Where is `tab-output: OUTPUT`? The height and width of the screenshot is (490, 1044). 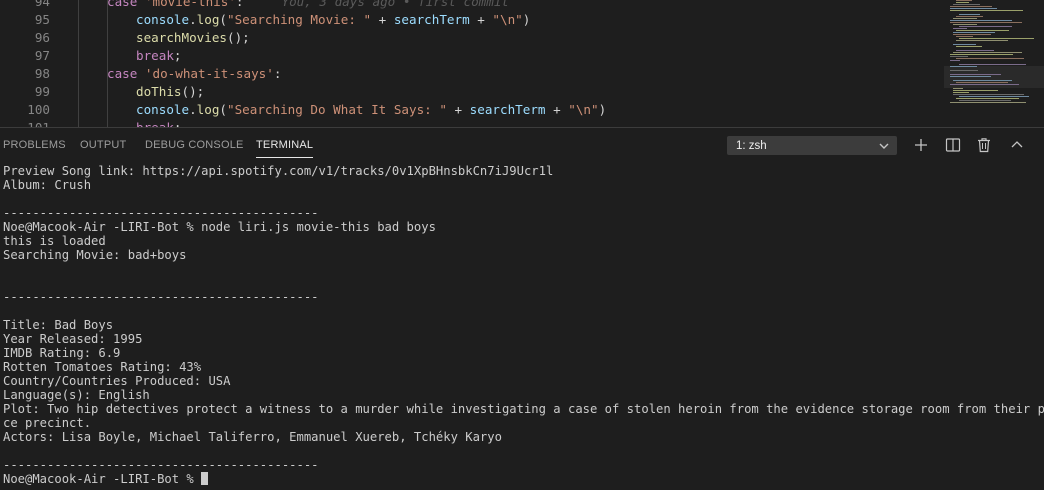 tab-output: OUTPUT is located at coordinates (103, 145).